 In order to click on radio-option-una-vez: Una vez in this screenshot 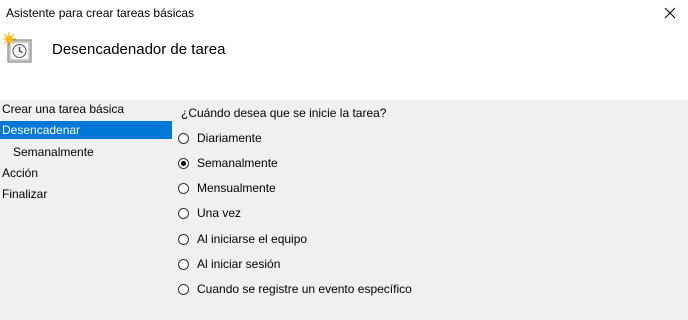, I will do `click(209, 213)`.